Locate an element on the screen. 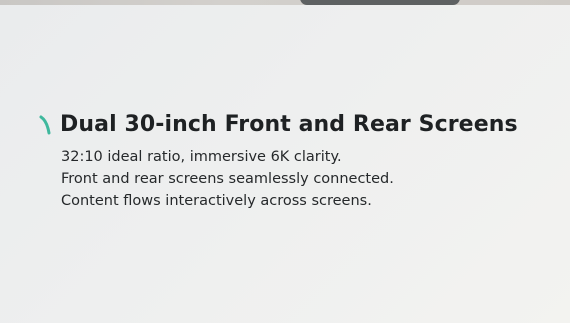  top-image-strip is located at coordinates (285, 2).